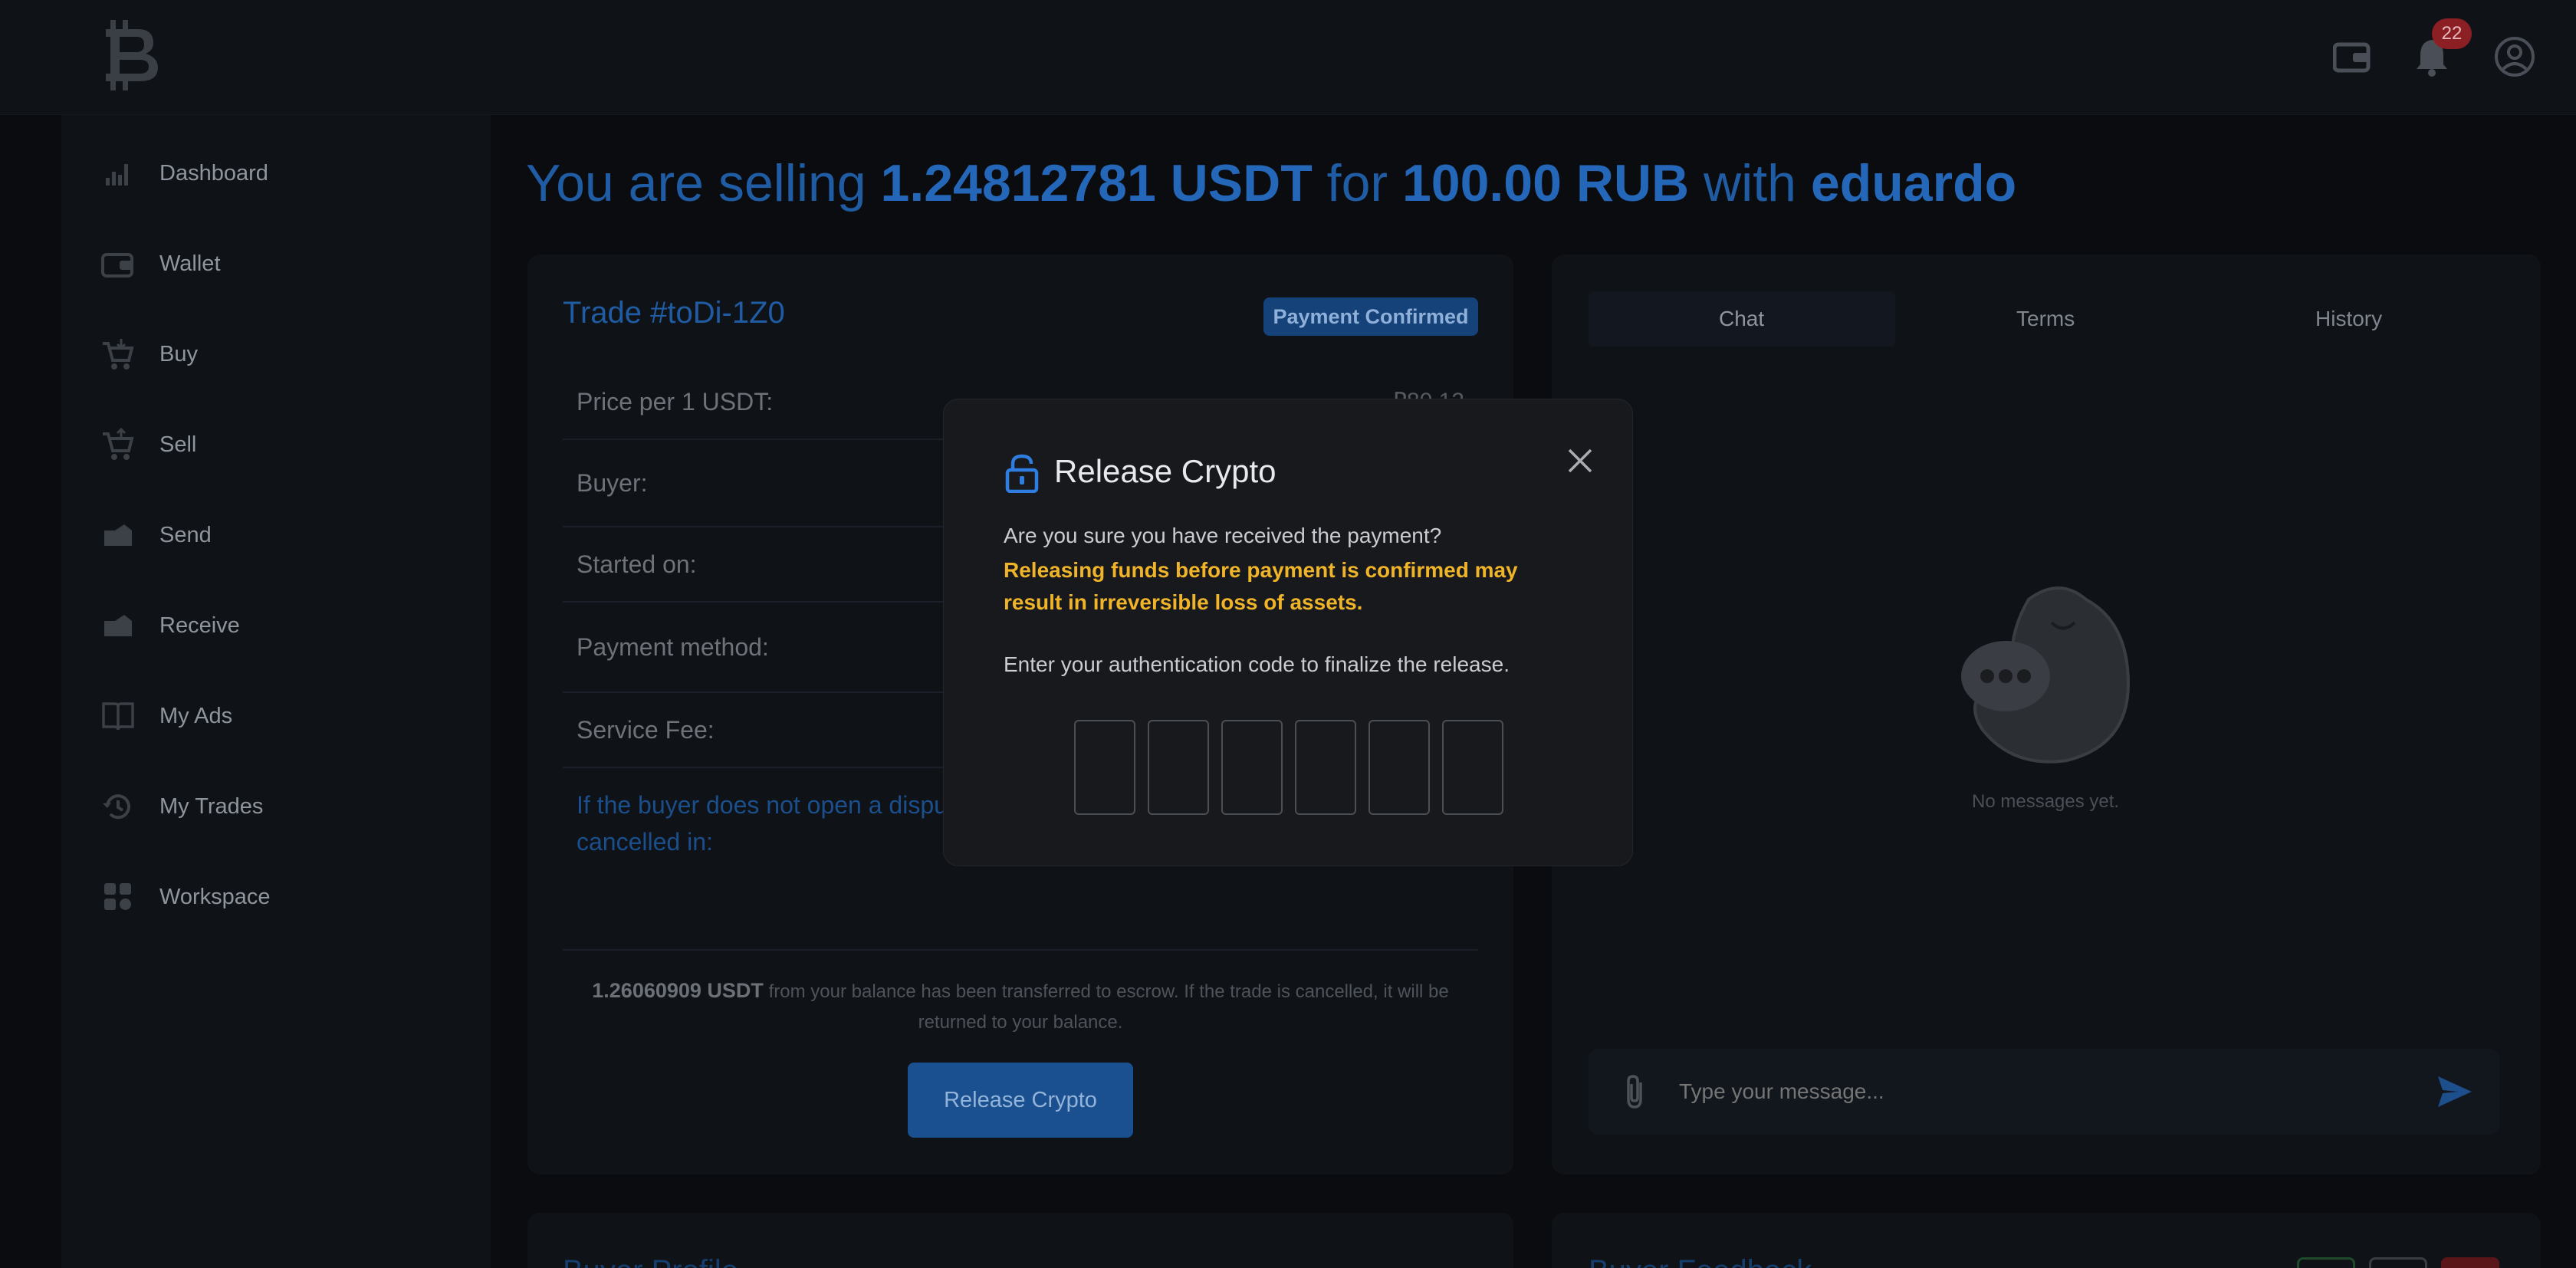 This screenshot has height=1268, width=2576. I want to click on modal-title: Release Crypto, so click(1165, 471).